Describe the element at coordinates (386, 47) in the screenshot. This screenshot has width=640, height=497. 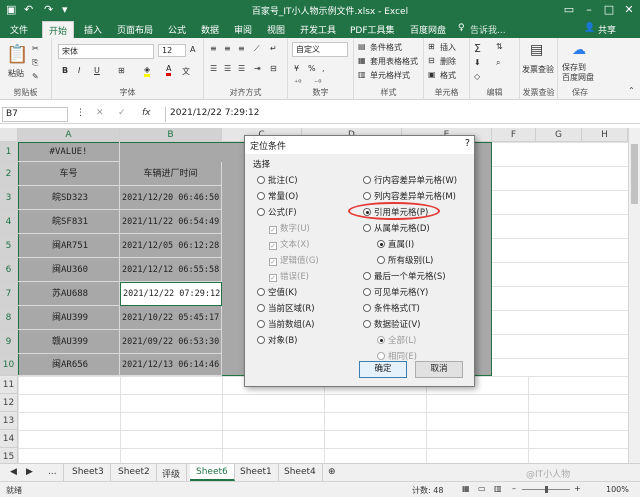
I see `conditional-format-button: 条件格式` at that location.